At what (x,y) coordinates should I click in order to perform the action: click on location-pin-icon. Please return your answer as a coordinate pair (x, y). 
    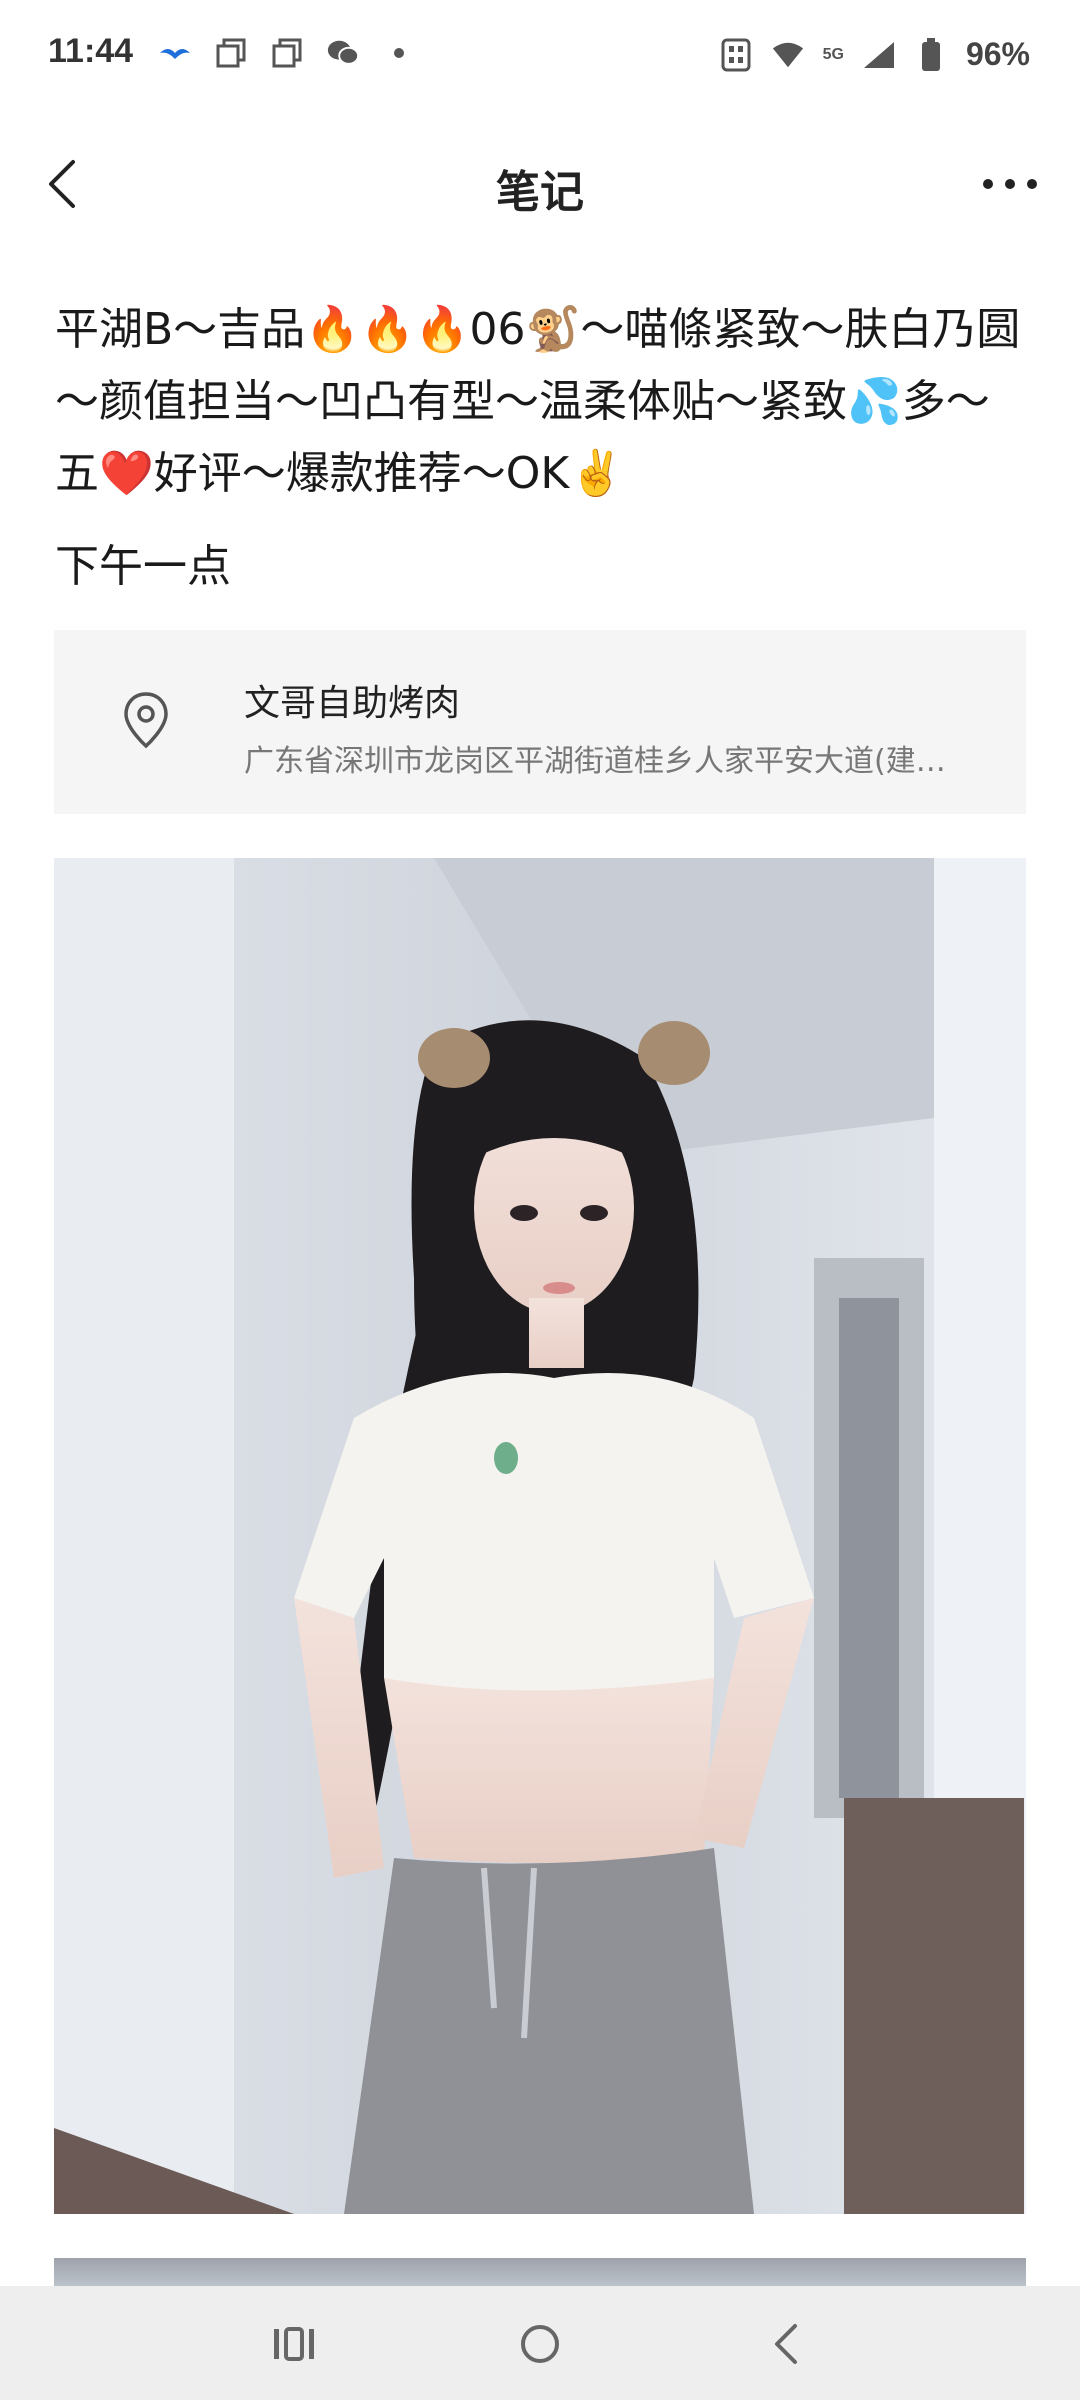
    Looking at the image, I should click on (146, 720).